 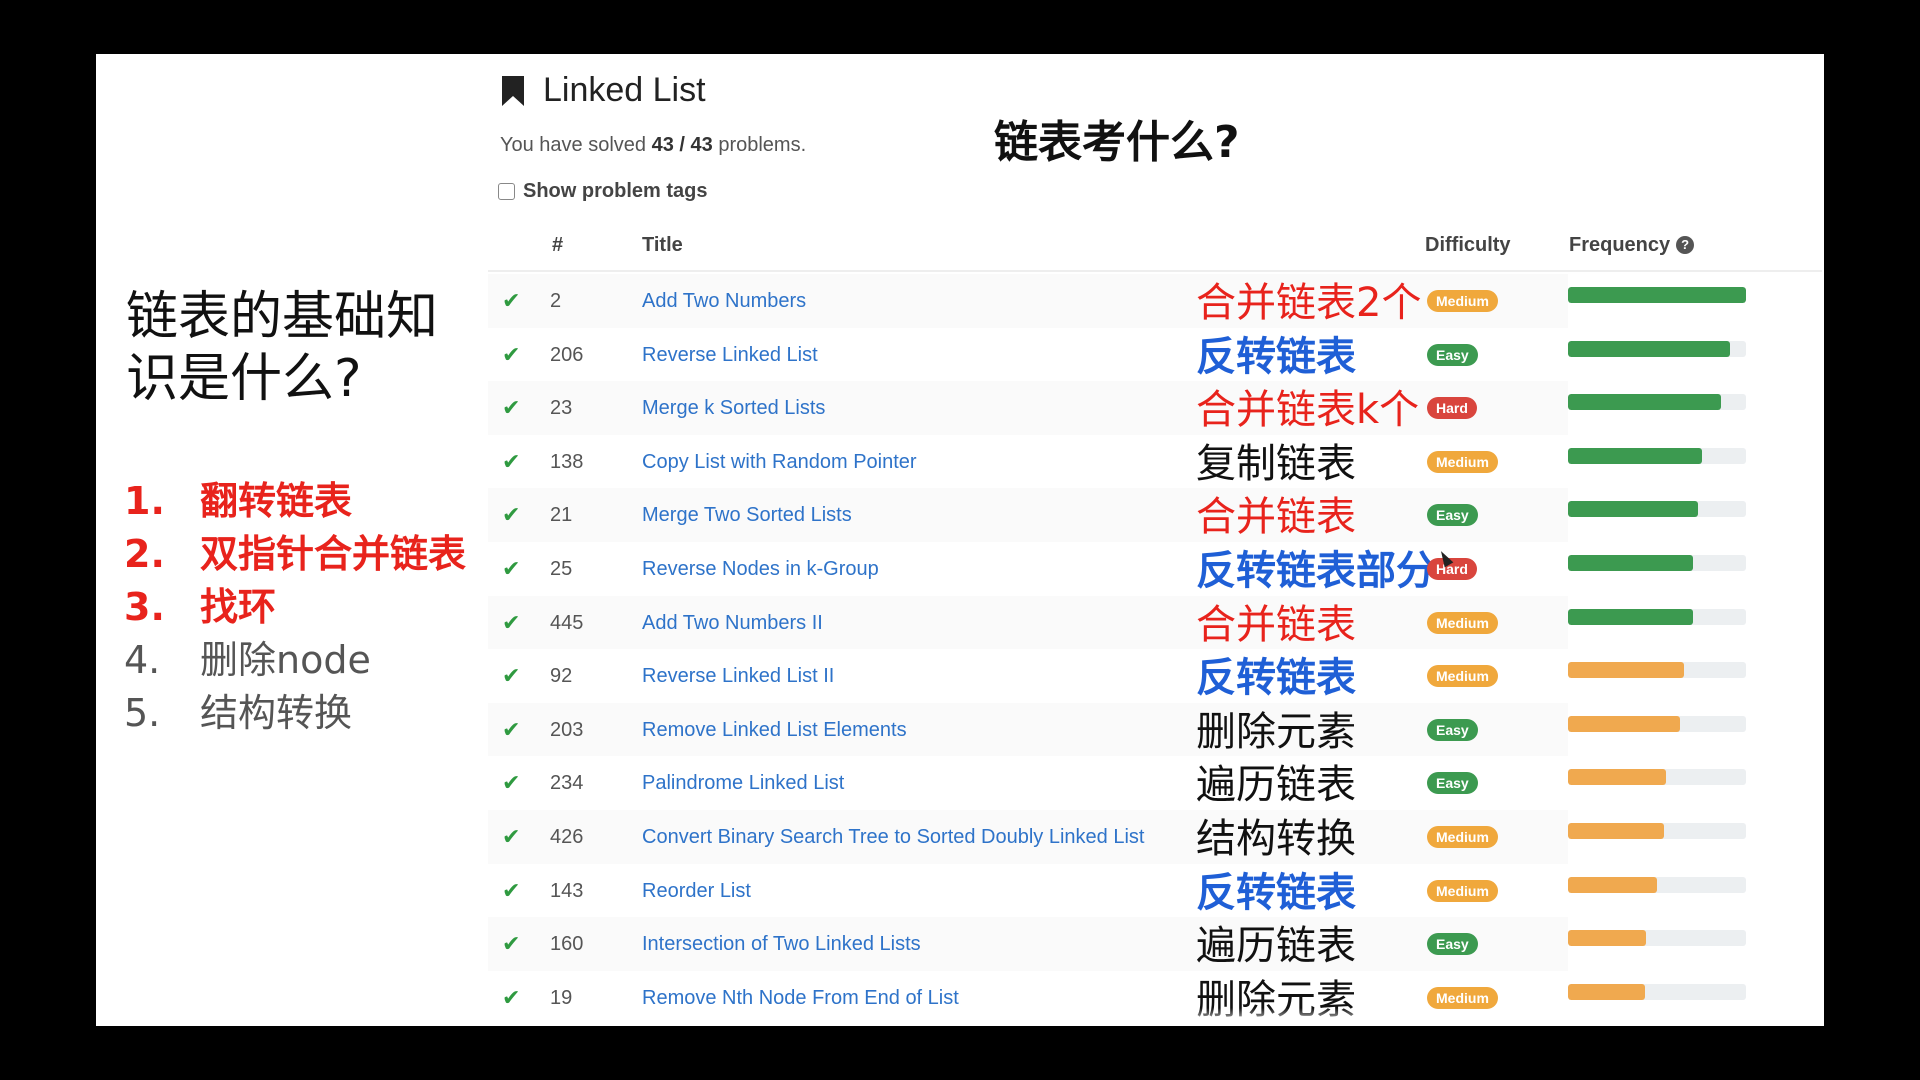 I want to click on topic-number: 3., so click(x=144, y=607).